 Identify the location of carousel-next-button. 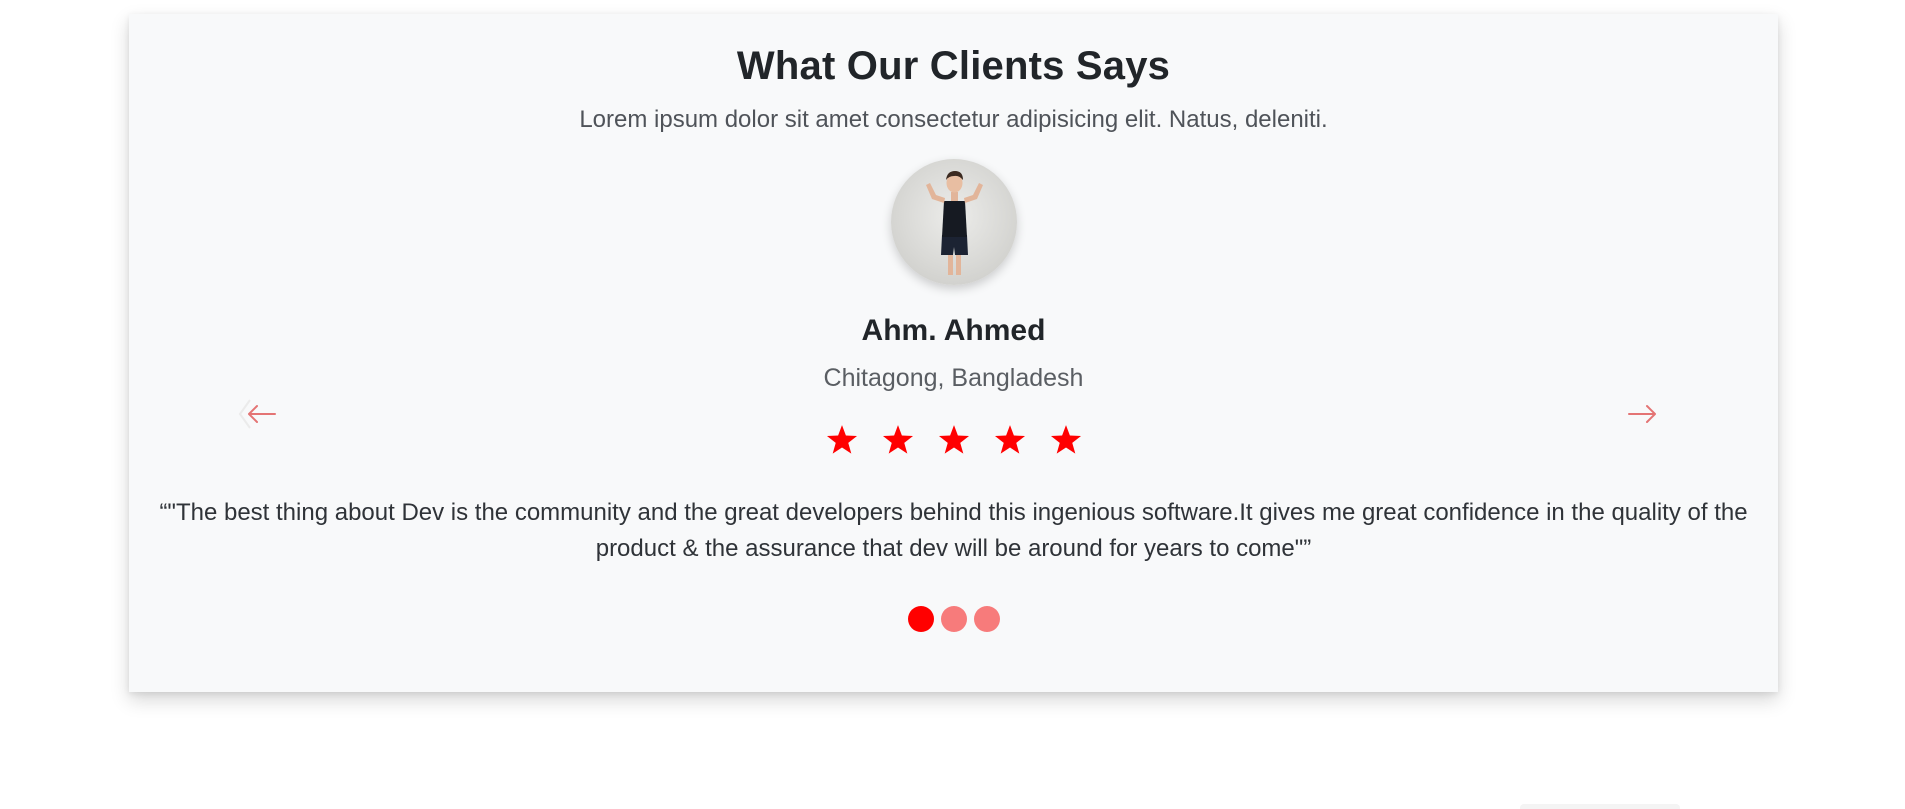
(1645, 414).